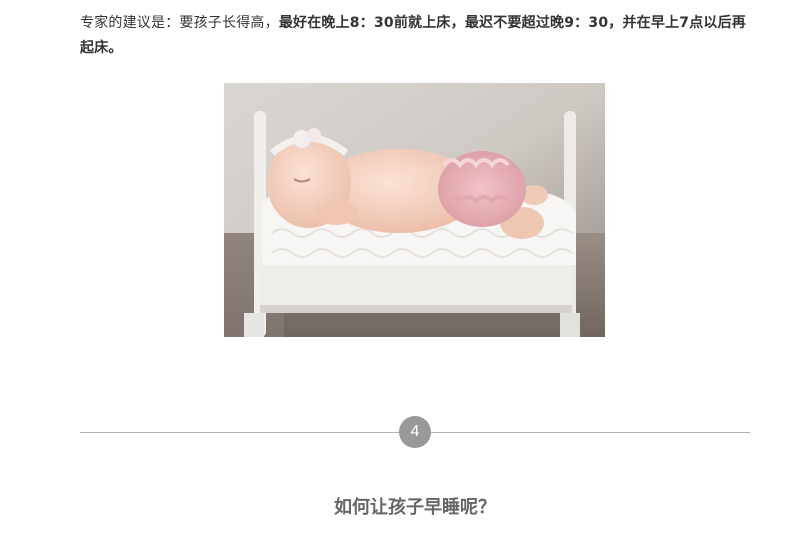  What do you see at coordinates (179, 23) in the screenshot?
I see `advice-text-plain: 专家的建议是：要孩子长得高，` at bounding box center [179, 23].